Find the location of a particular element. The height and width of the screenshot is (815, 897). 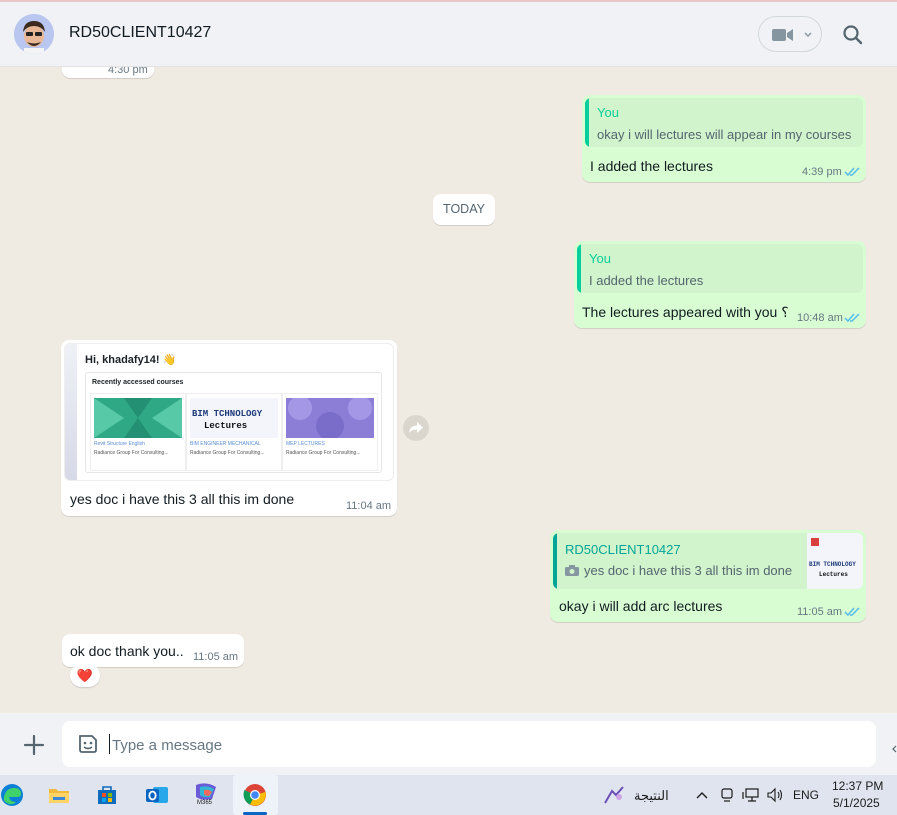

quote-text: yes doc i have this 3 all this im done is located at coordinates (688, 570).